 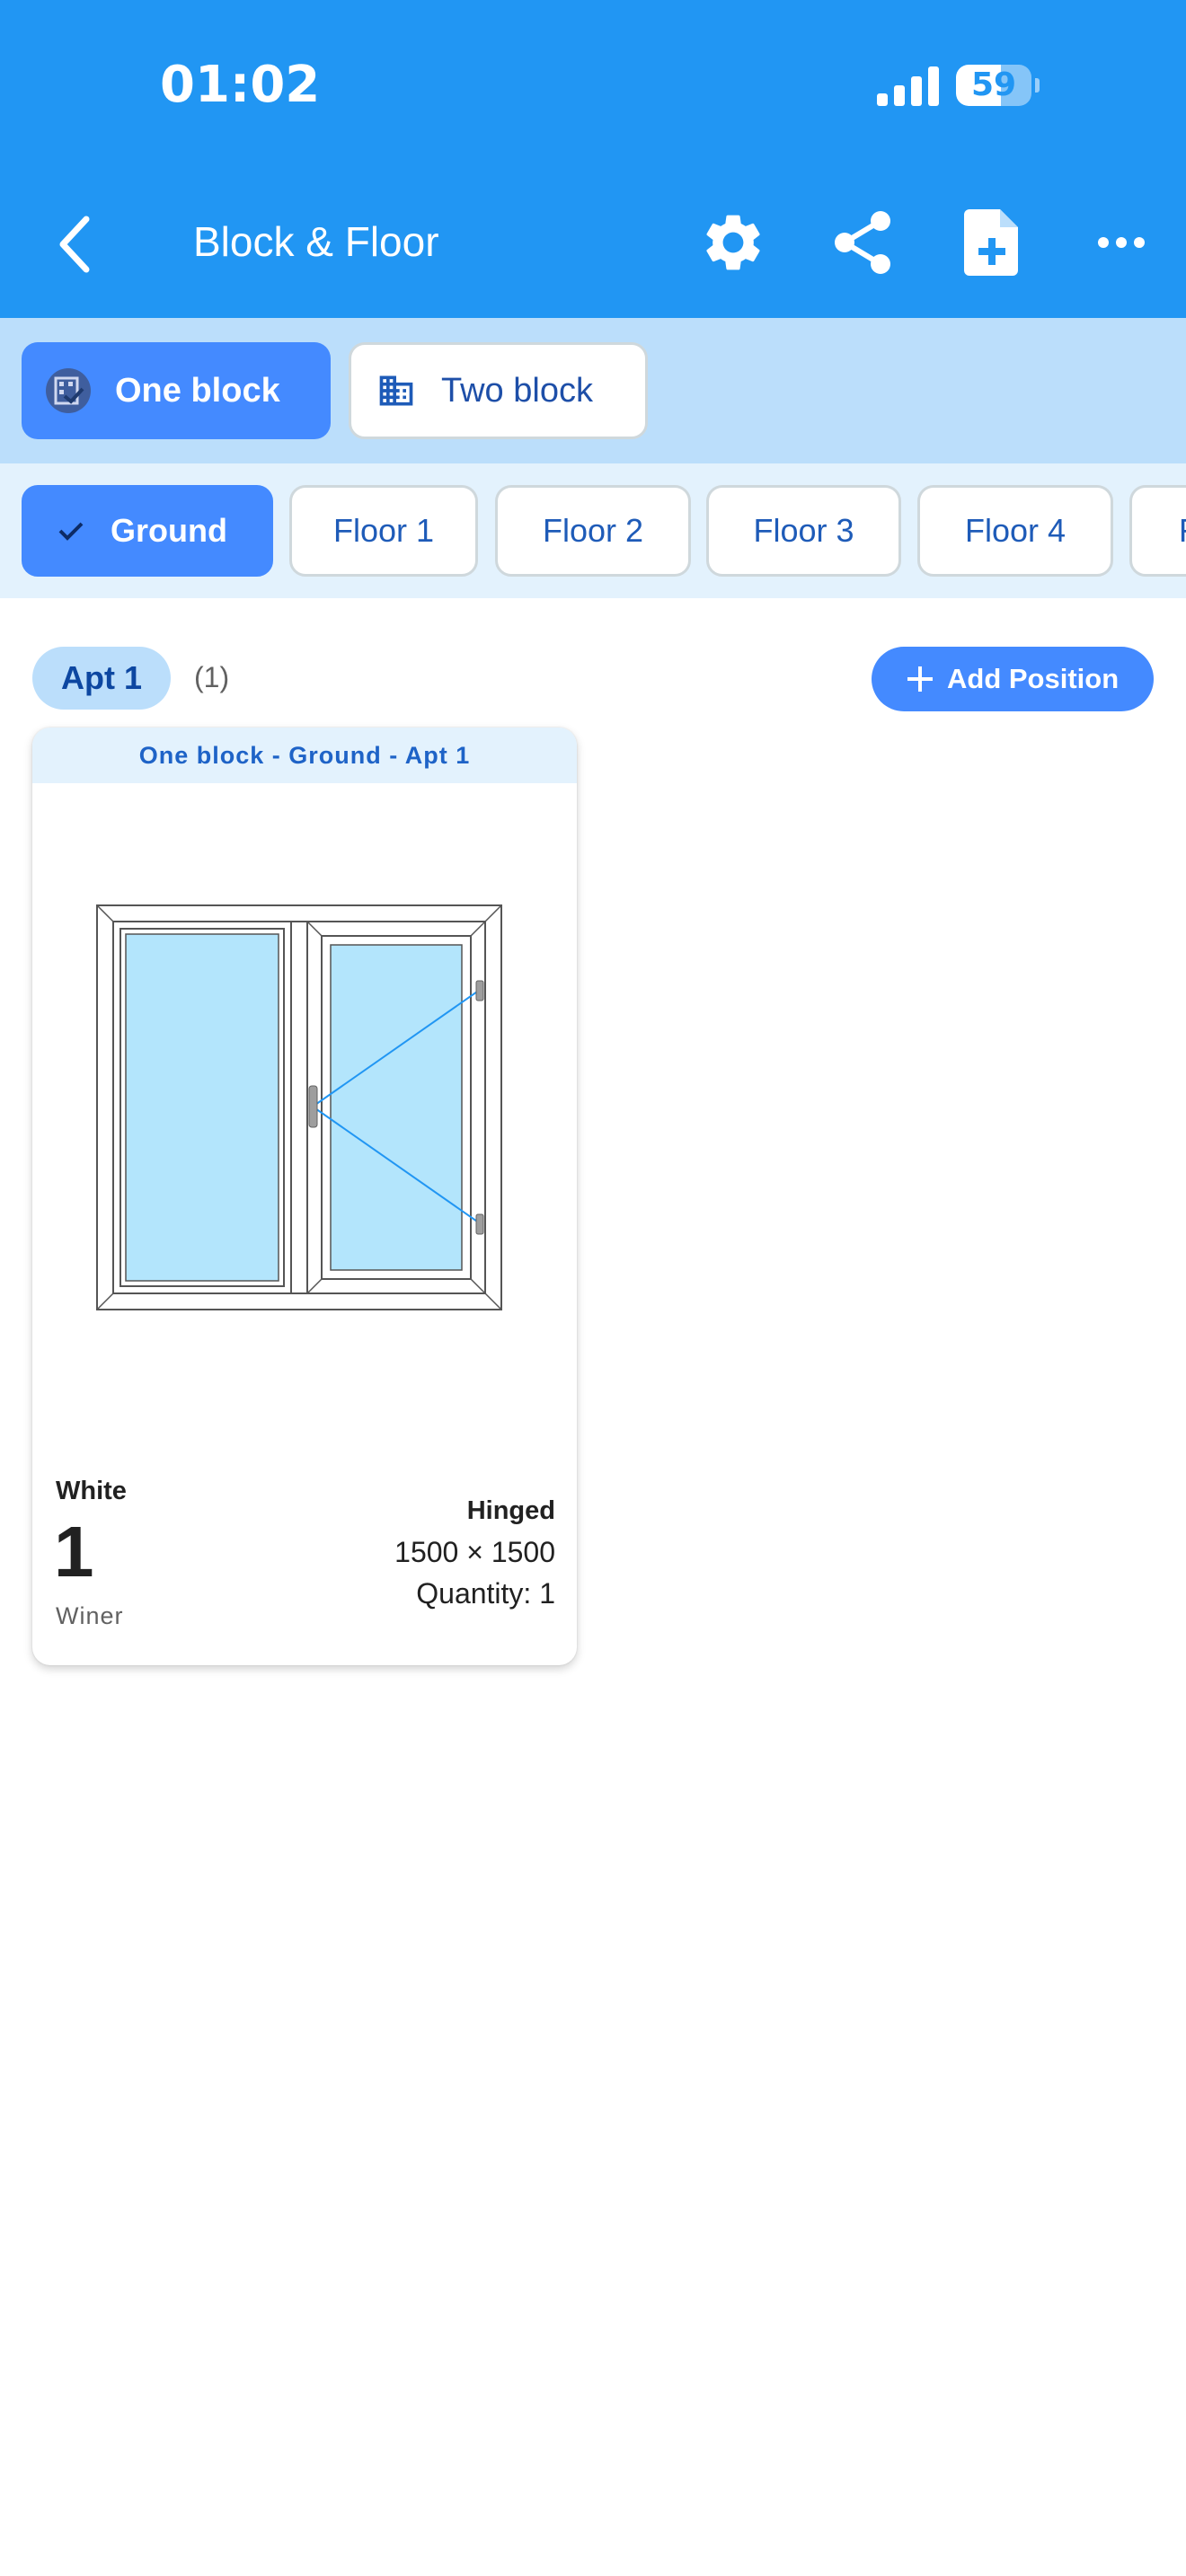 I want to click on block-chip-two-block: Two block, so click(x=498, y=390).